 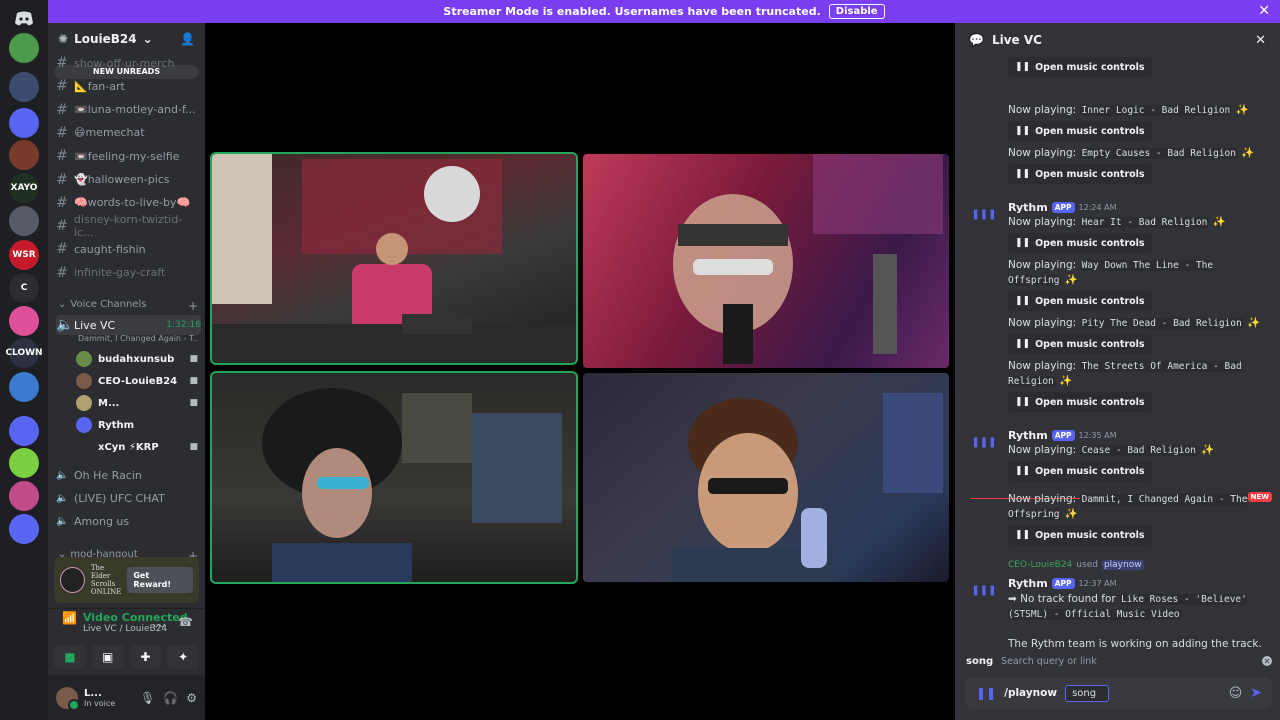 I want to click on activities-button: ✚, so click(x=145, y=657).